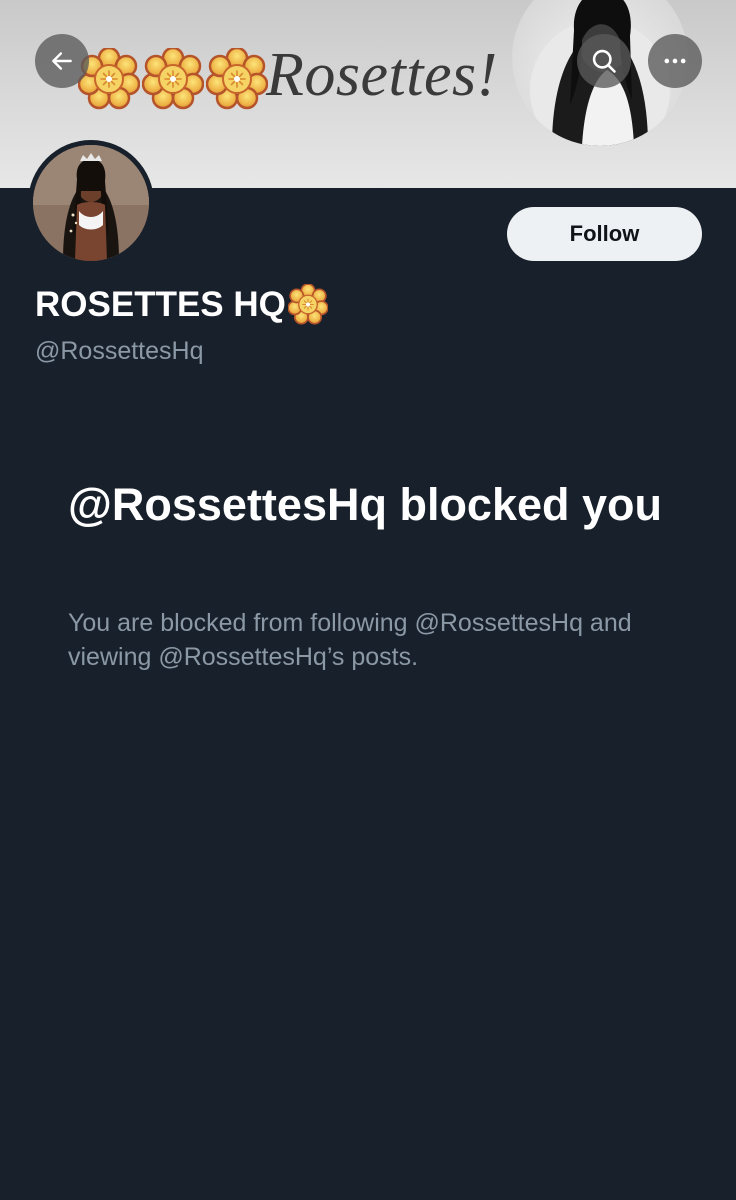 This screenshot has width=736, height=1200. What do you see at coordinates (382, 75) in the screenshot?
I see `banner-title: Rosettes!` at bounding box center [382, 75].